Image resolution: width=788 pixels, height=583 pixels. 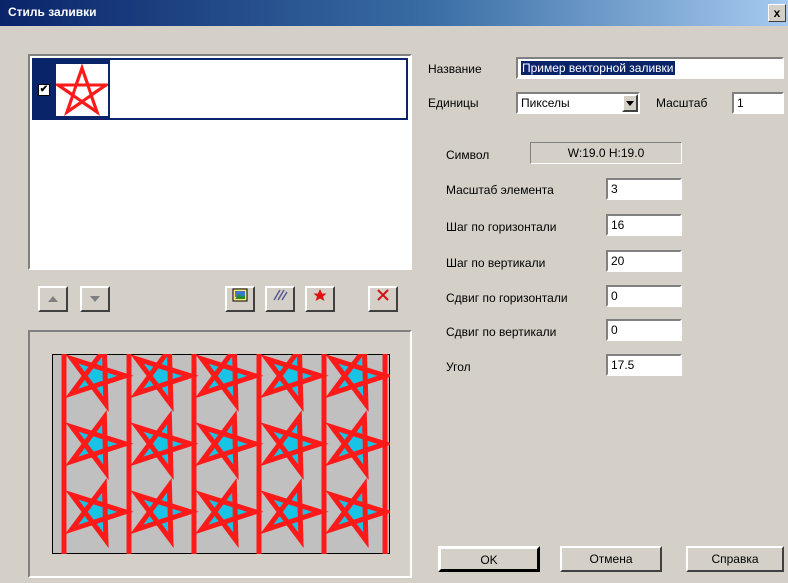 What do you see at coordinates (611, 559) in the screenshot?
I see `cancel-button: Отмена` at bounding box center [611, 559].